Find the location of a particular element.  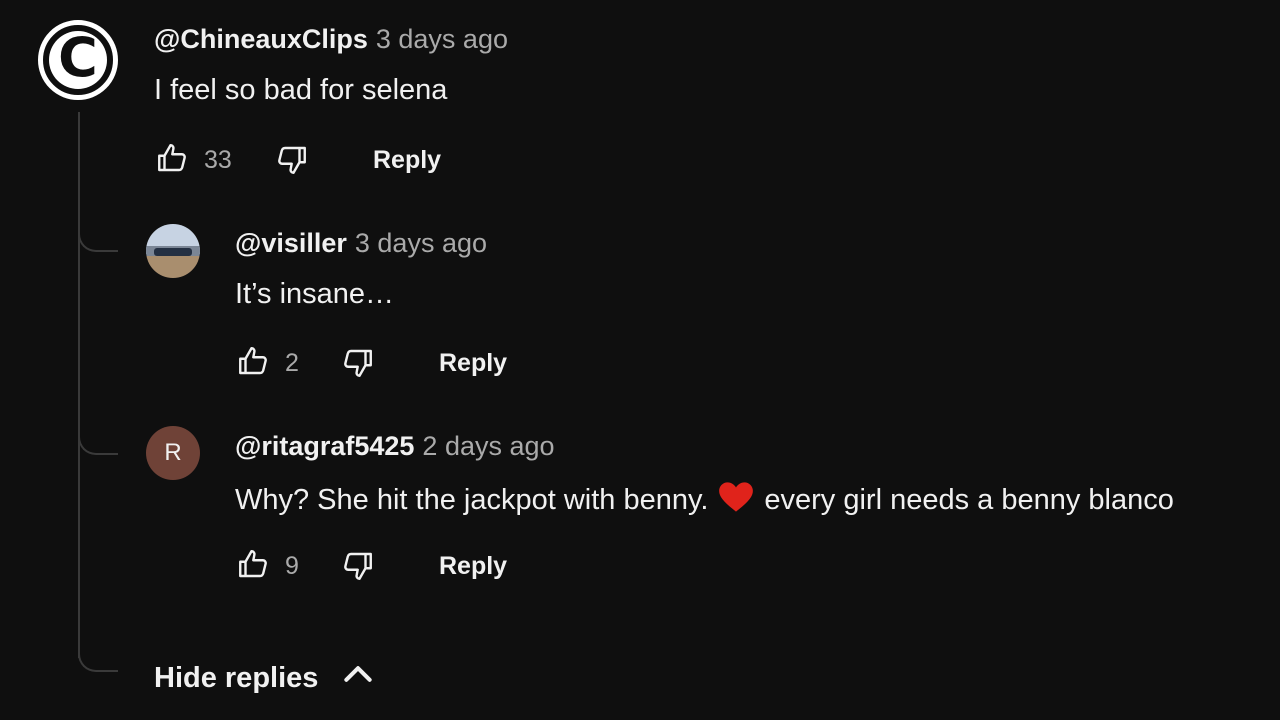

comment-header: @visiller 3 days ago is located at coordinates (361, 243).